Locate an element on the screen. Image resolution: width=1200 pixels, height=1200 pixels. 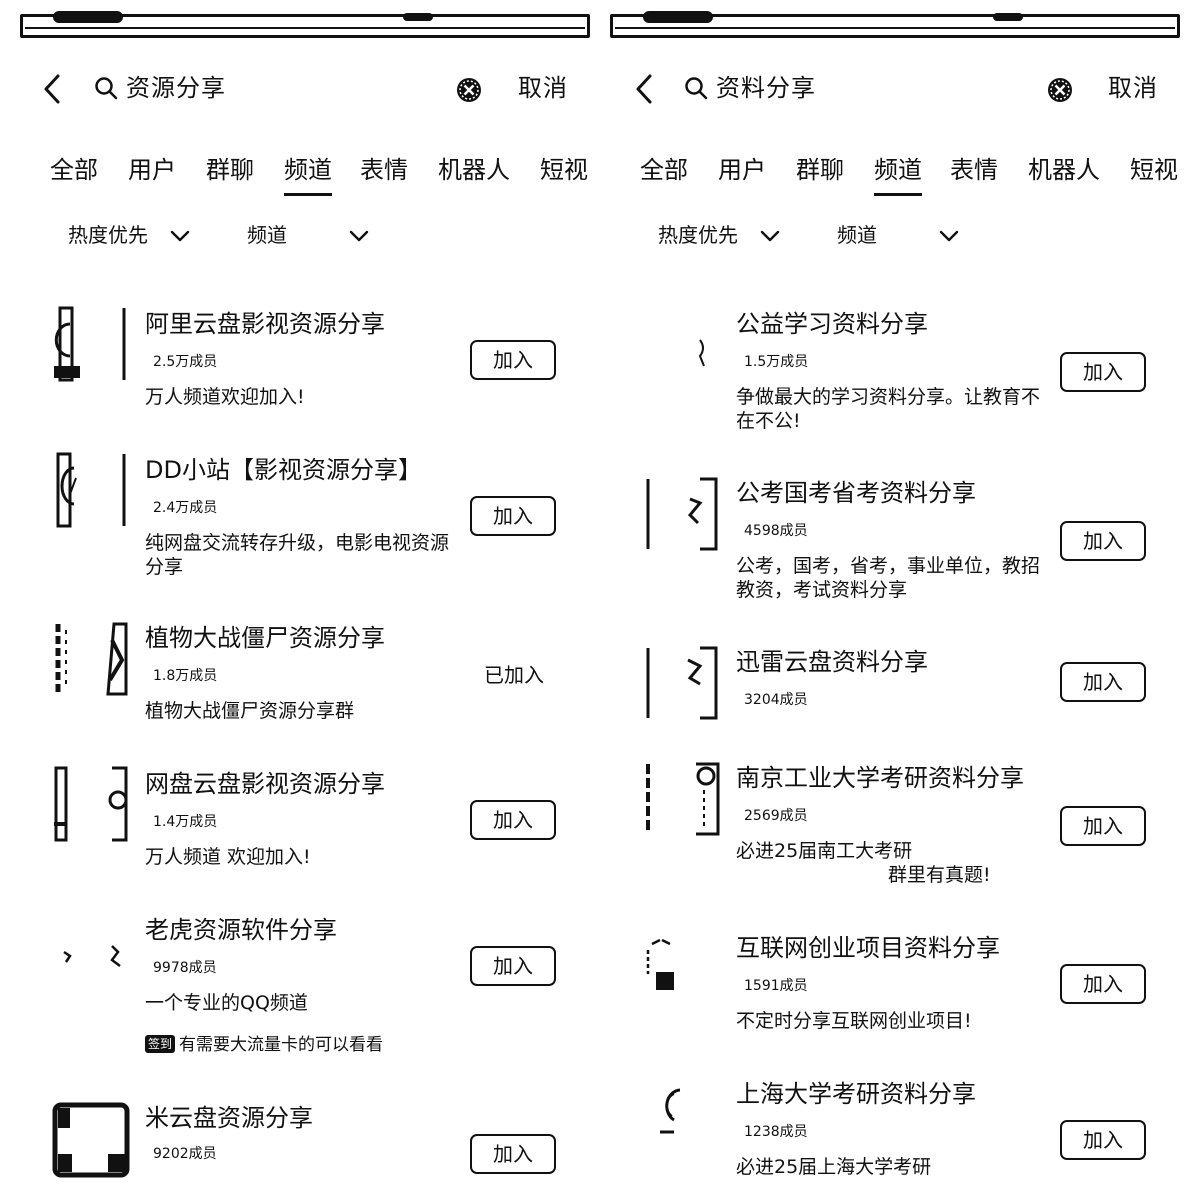
member-count: 9978成员 is located at coordinates (185, 968).